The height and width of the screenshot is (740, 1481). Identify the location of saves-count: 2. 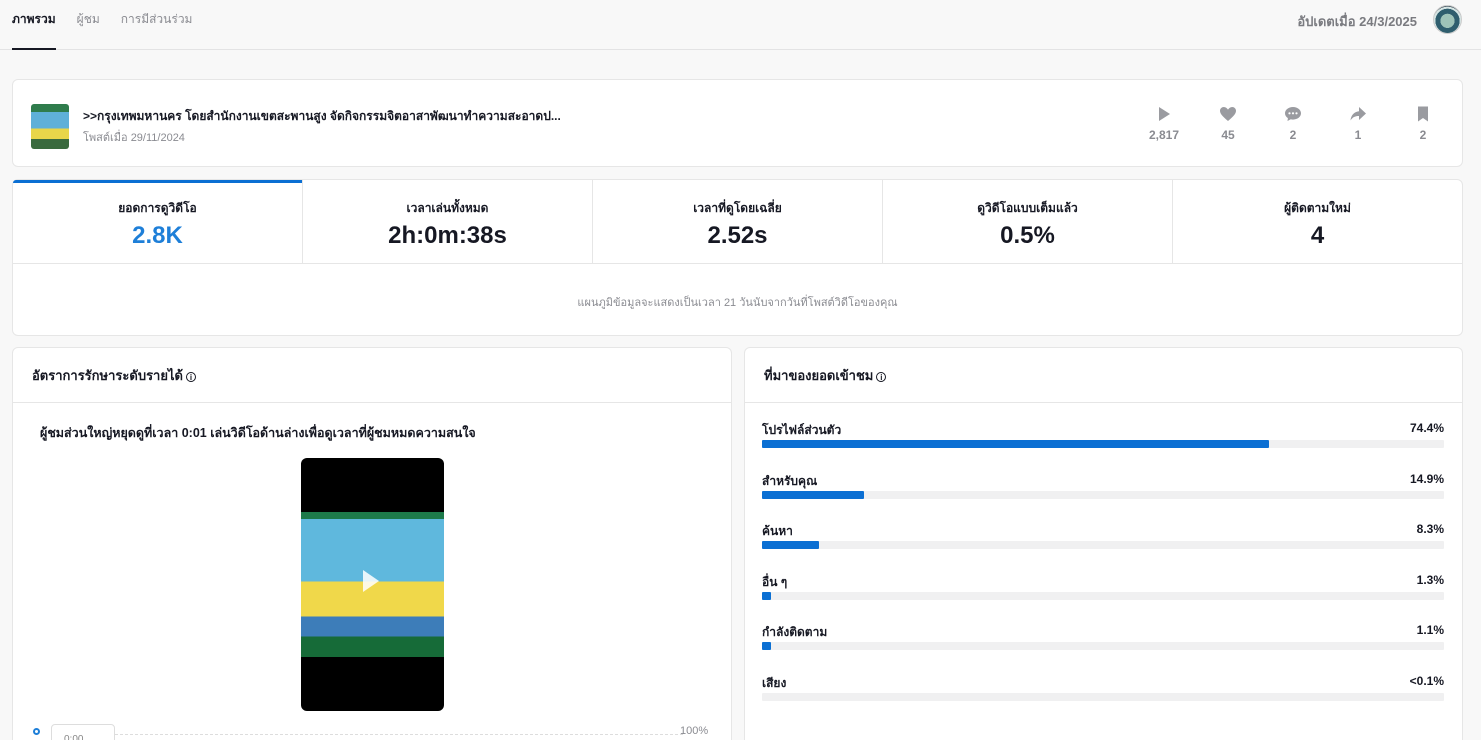
(1423, 135).